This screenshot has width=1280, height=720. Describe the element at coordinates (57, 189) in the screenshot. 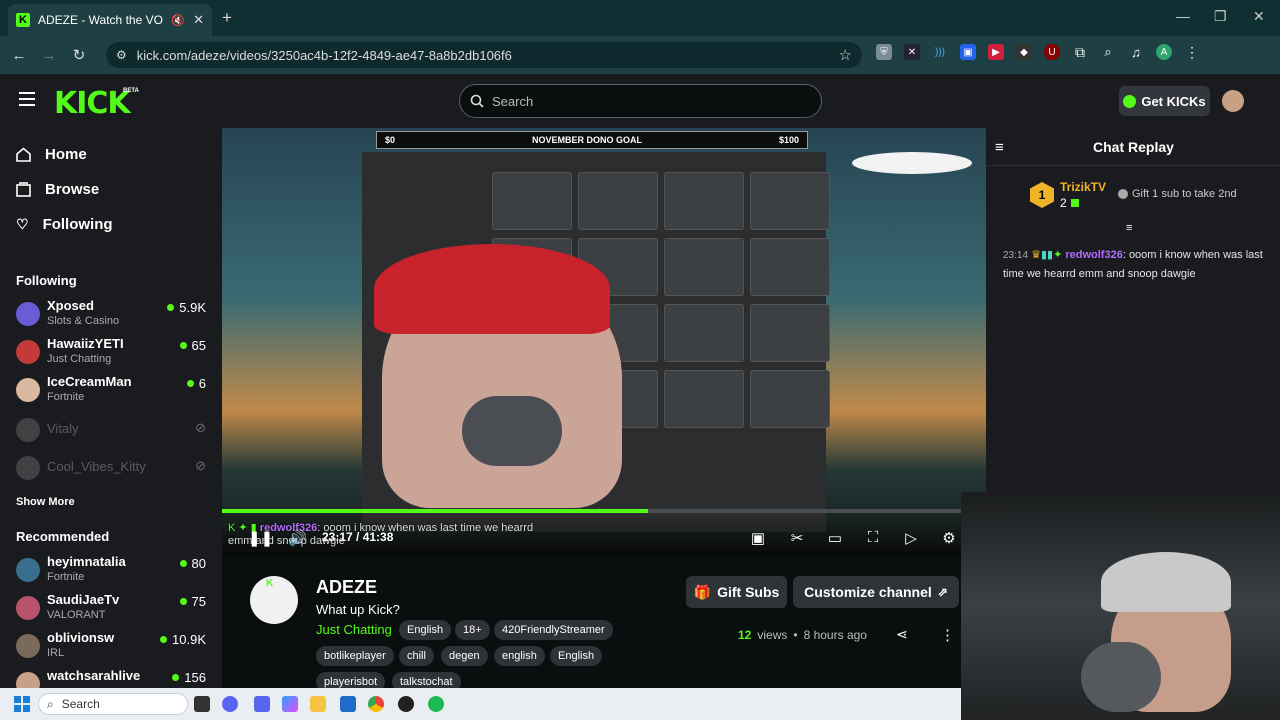

I see `sidebar-item-browse: Browse` at that location.